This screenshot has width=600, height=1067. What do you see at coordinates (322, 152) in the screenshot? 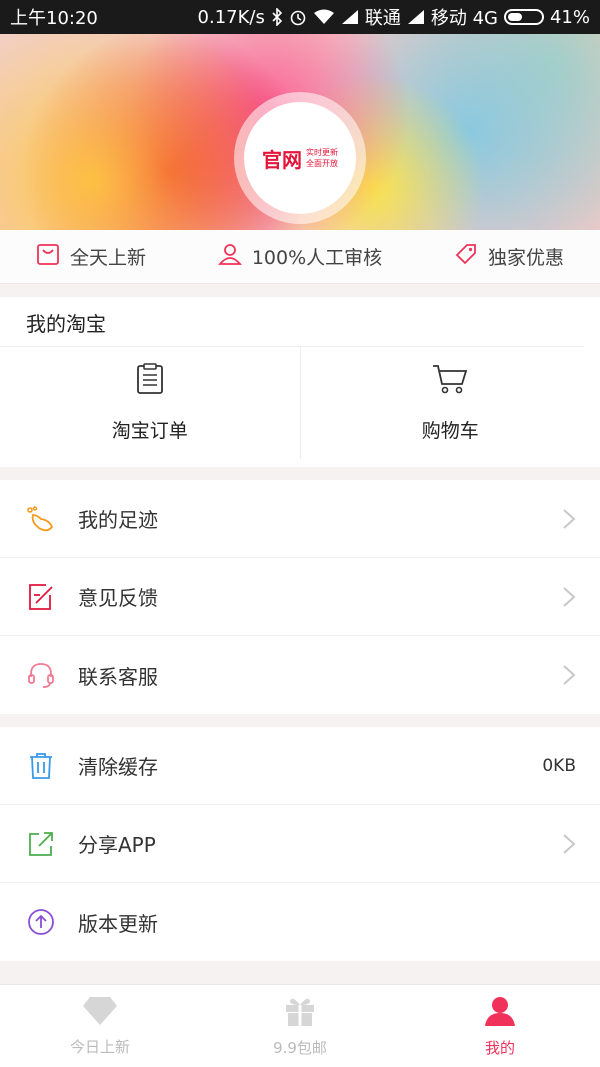
I see `logo-subtitle-1: 实时更新` at bounding box center [322, 152].